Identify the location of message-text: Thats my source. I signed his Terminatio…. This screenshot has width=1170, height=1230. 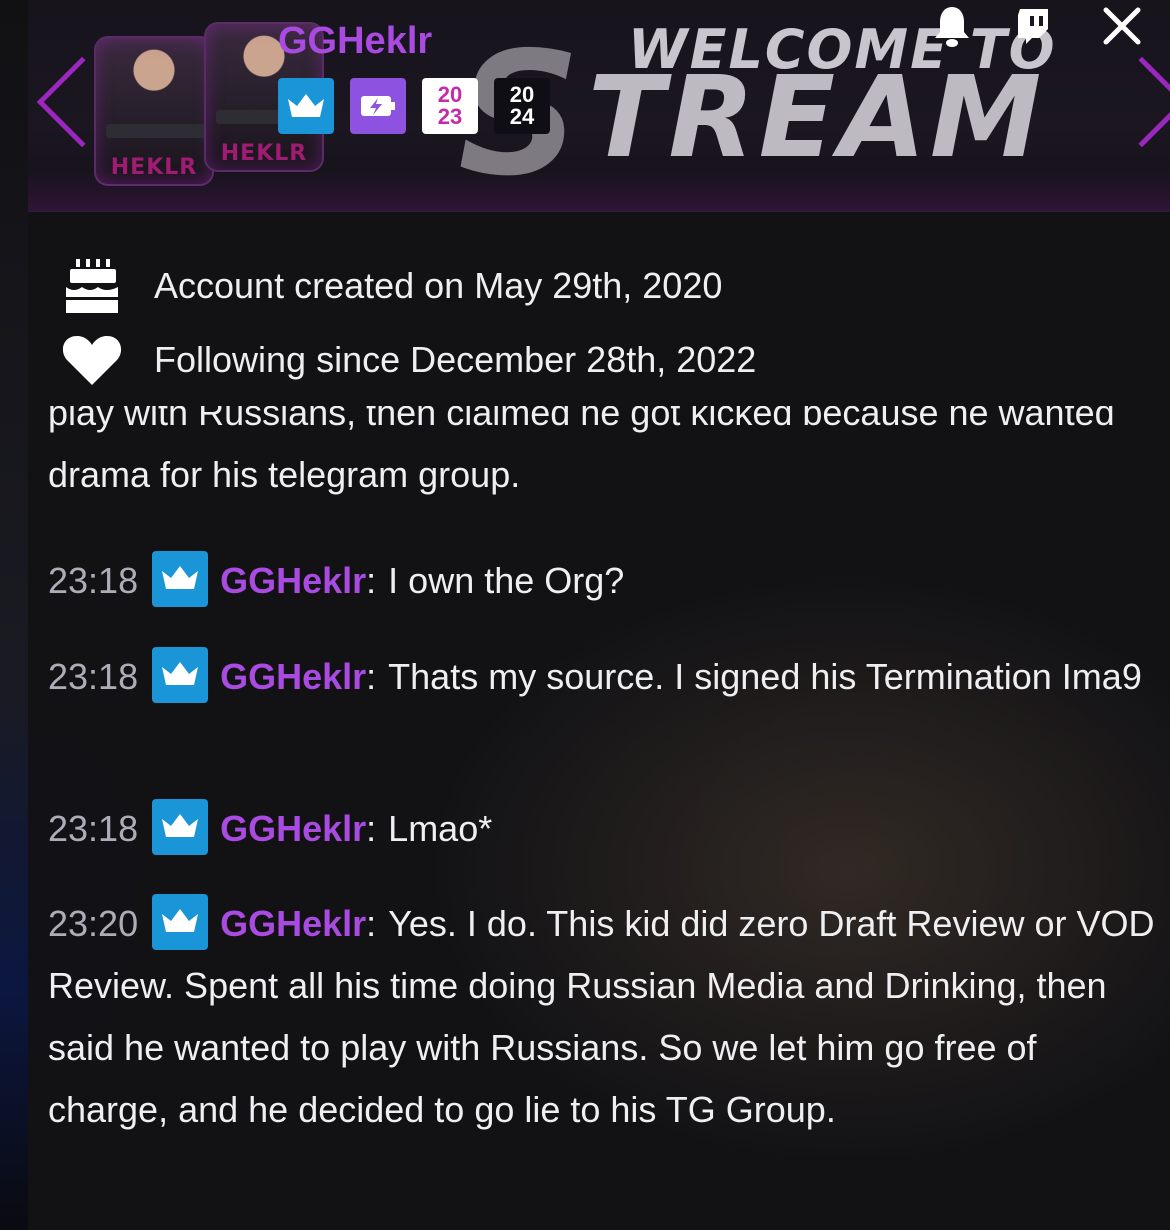
(765, 676).